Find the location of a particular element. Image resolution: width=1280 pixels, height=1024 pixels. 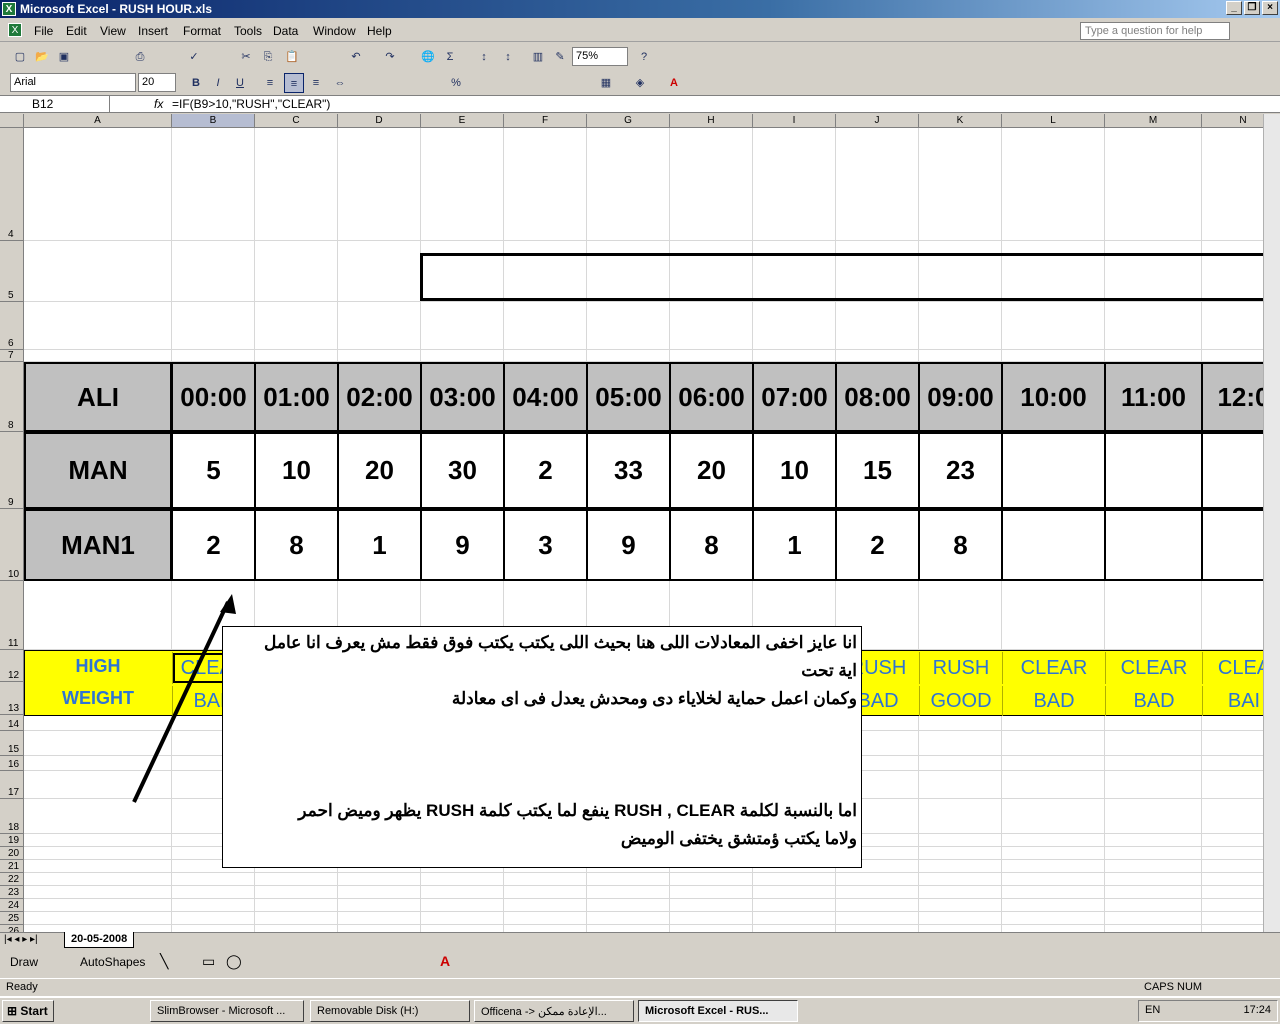

man-cell: 15 is located at coordinates (877, 470).